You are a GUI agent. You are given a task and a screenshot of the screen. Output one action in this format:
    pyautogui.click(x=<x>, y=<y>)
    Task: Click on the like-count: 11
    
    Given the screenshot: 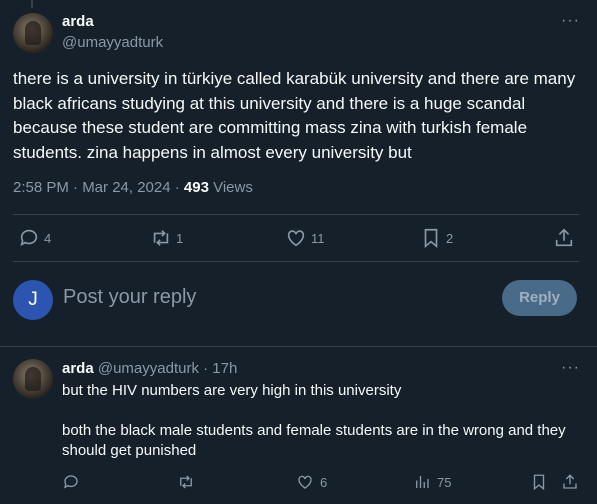 What is the action you would take?
    pyautogui.click(x=318, y=238)
    